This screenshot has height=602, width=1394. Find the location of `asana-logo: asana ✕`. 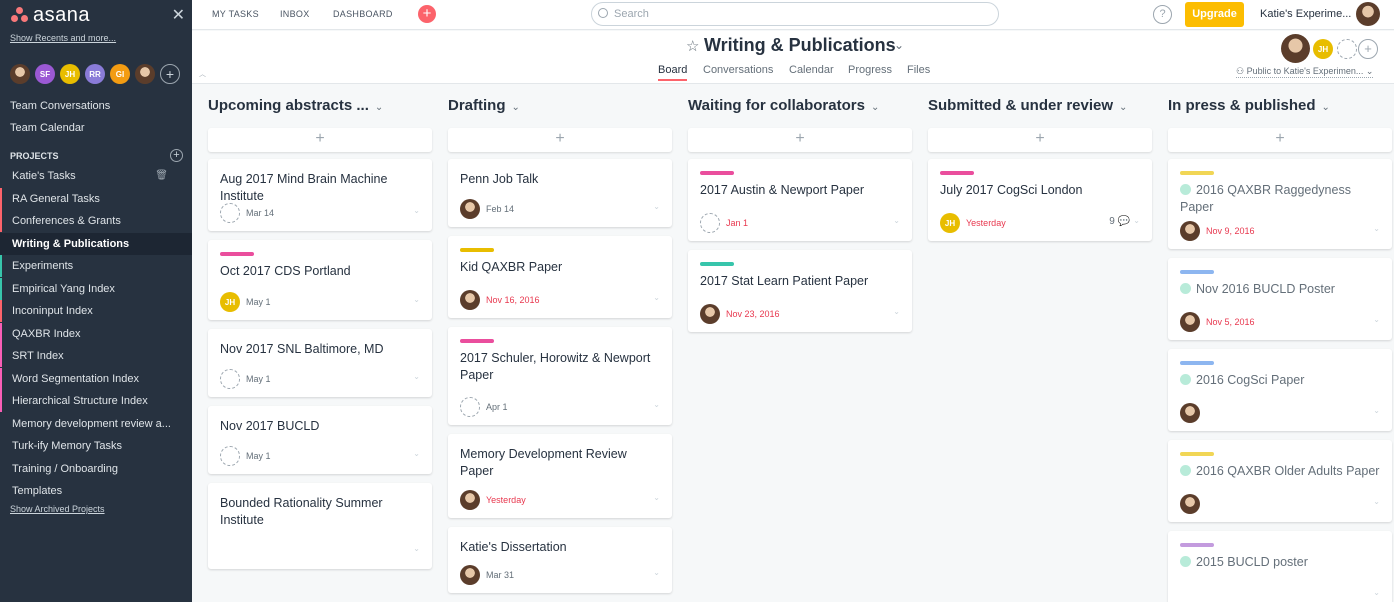

asana-logo: asana ✕ is located at coordinates (97, 15).